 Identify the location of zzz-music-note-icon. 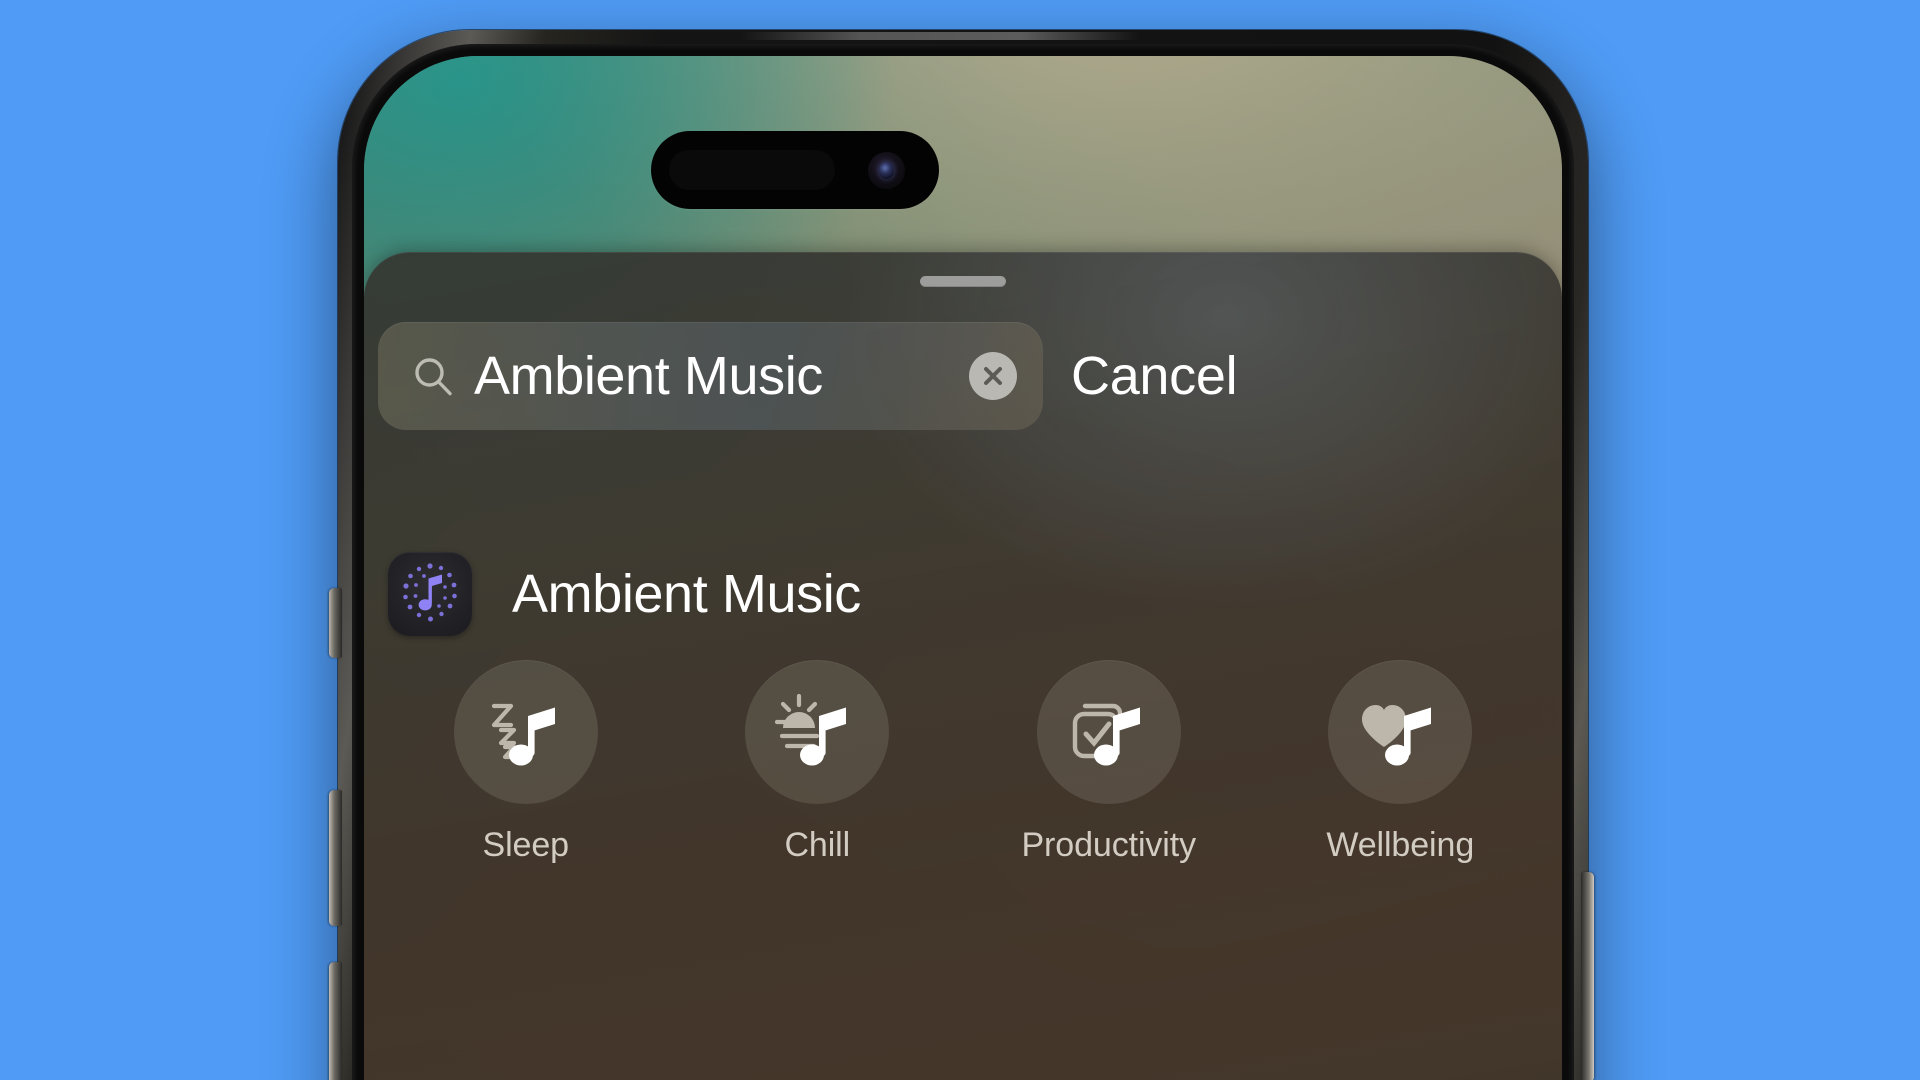
(523, 734).